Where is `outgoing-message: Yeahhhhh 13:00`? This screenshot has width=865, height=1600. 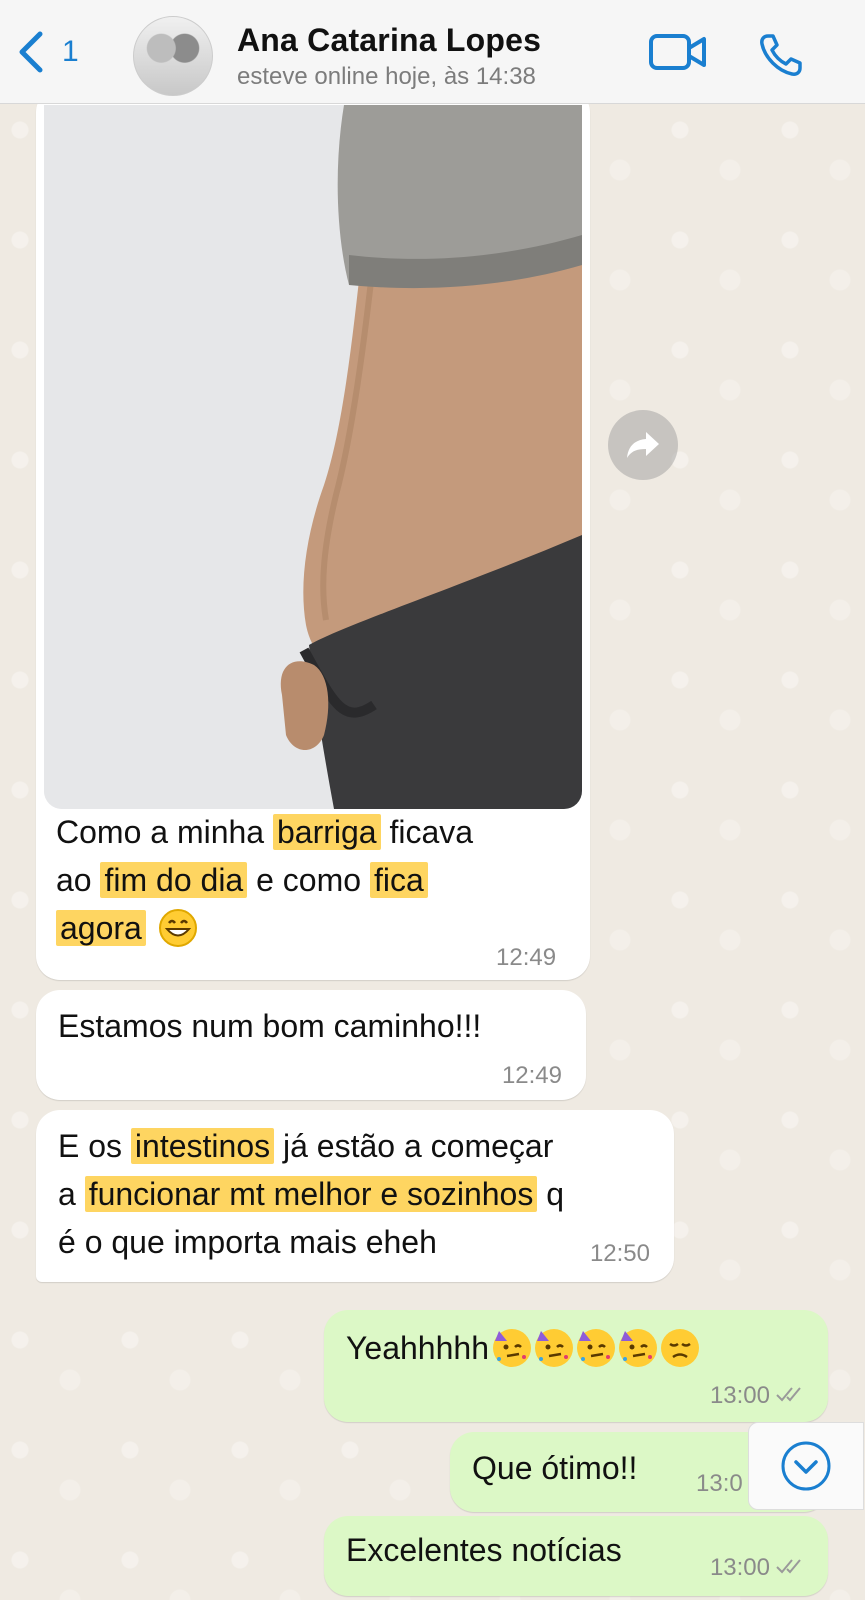
outgoing-message: Yeahhhhh 13:00 is located at coordinates (576, 1366).